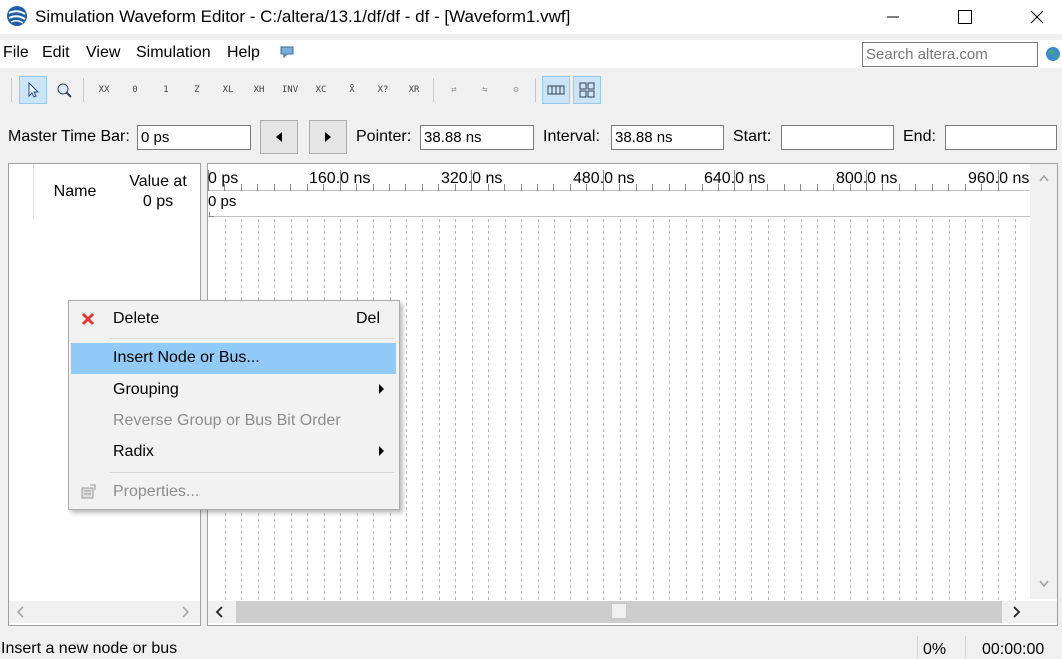  Describe the element at coordinates (259, 90) in the screenshot. I see `force-weak-high-icon: XH` at that location.